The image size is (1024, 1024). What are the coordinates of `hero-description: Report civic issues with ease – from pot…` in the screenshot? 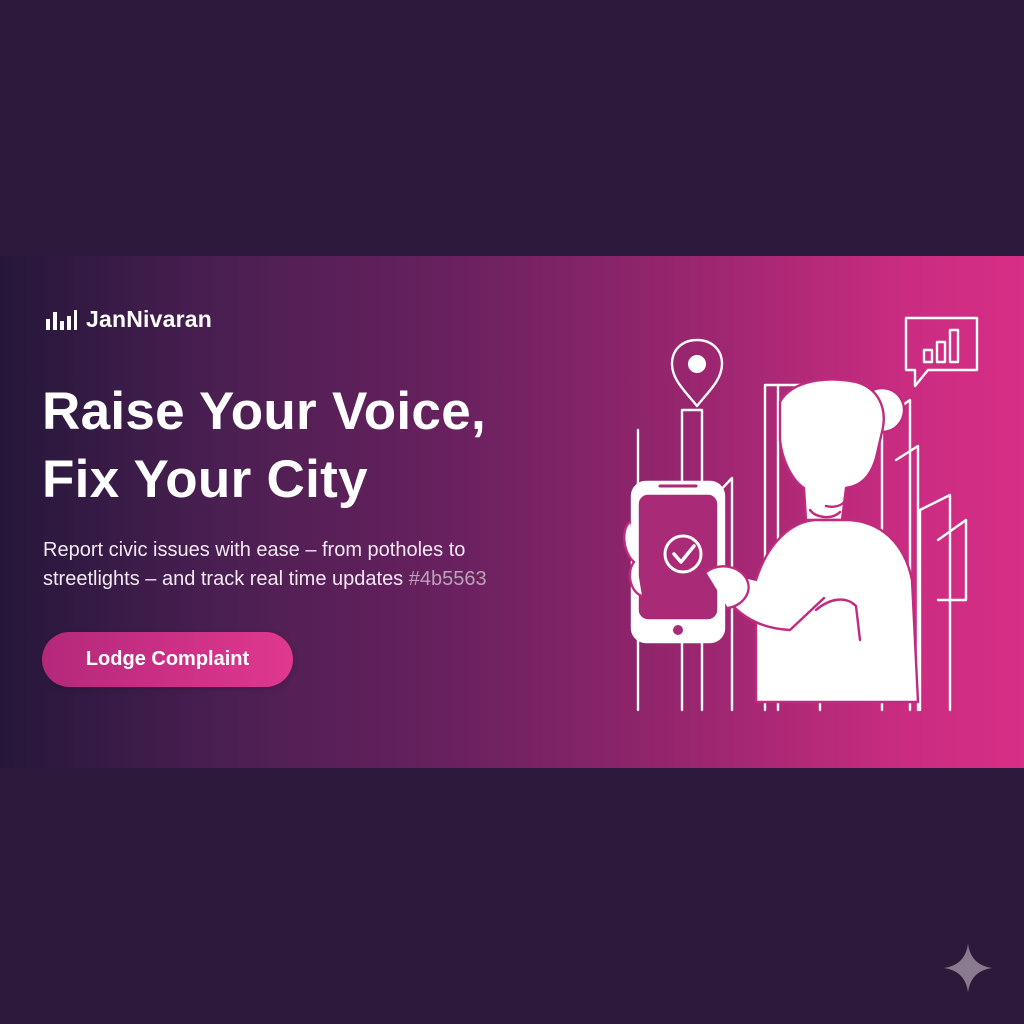 It's located at (323, 565).